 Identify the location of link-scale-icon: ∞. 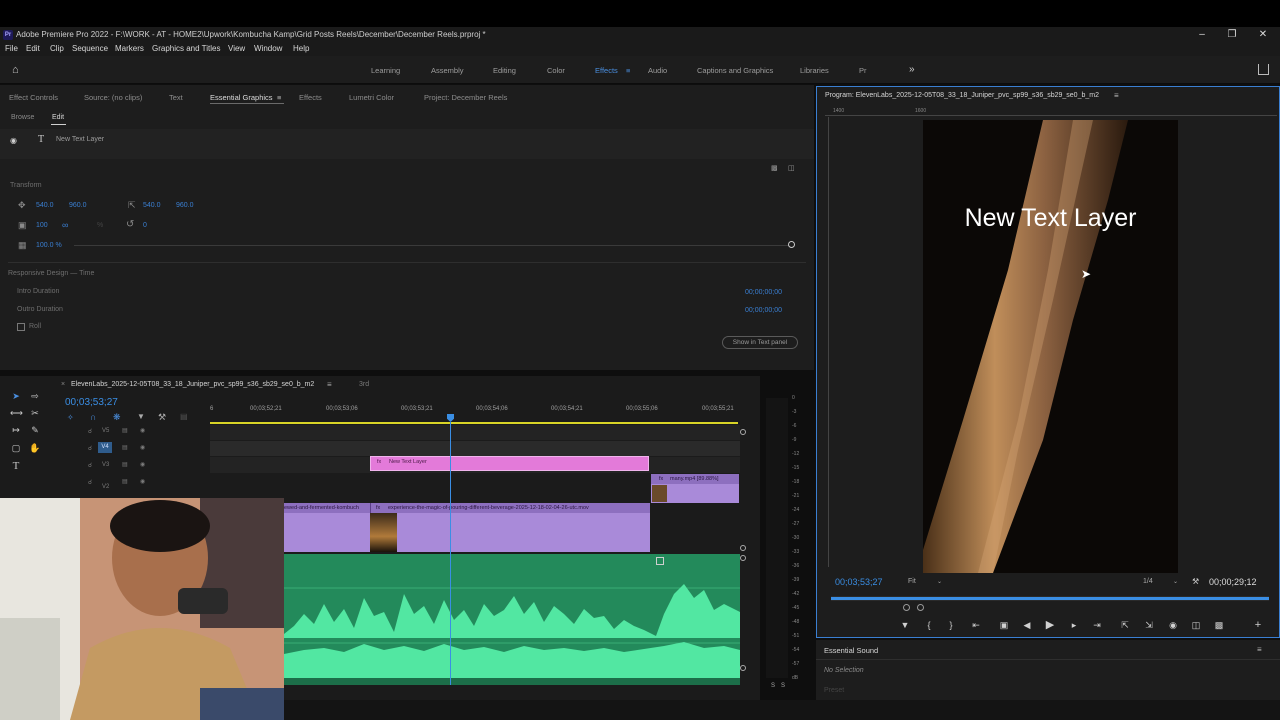
(65, 225).